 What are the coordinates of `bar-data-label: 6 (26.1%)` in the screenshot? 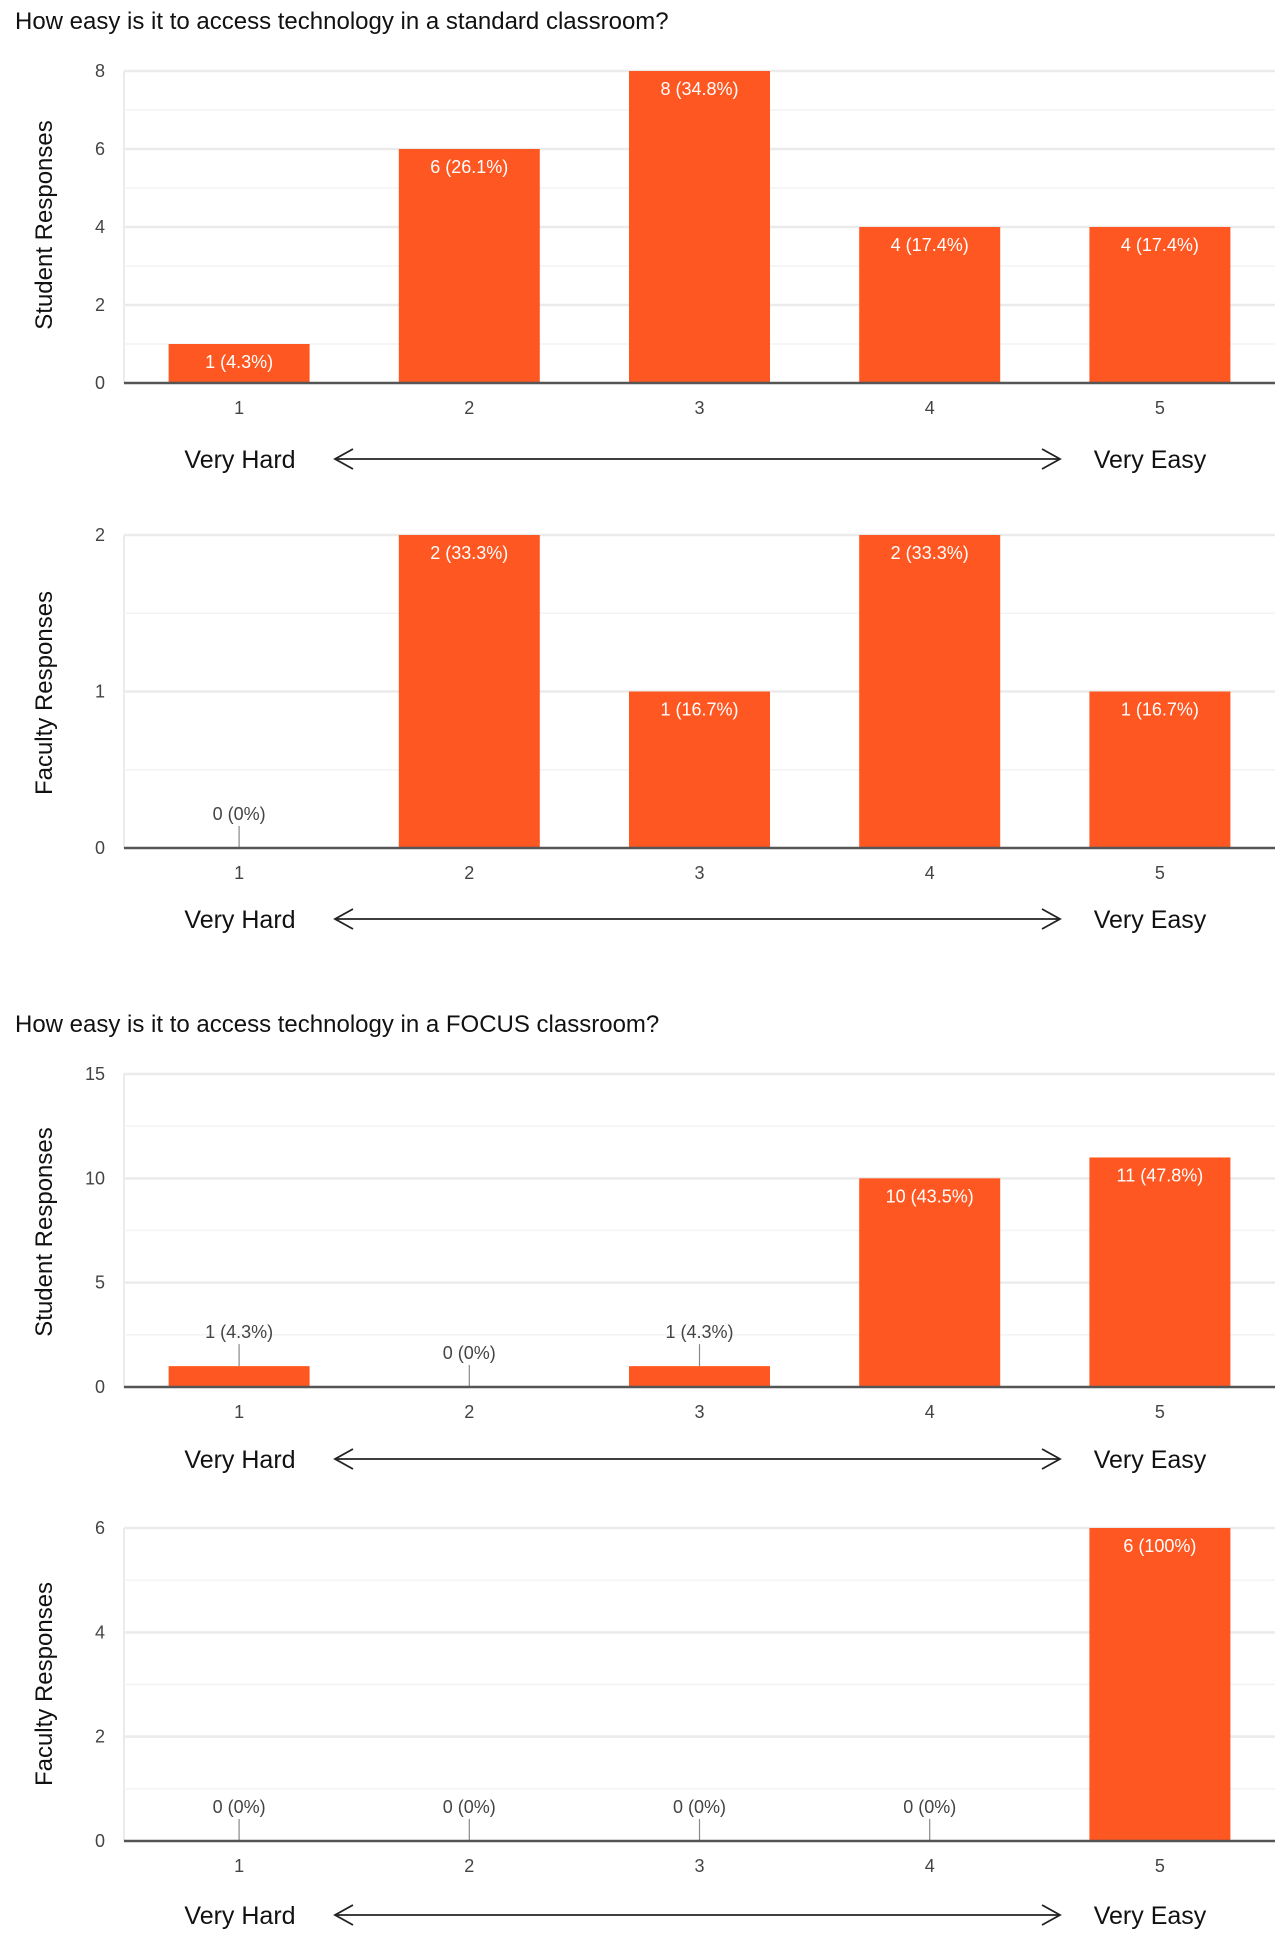 It's located at (469, 167).